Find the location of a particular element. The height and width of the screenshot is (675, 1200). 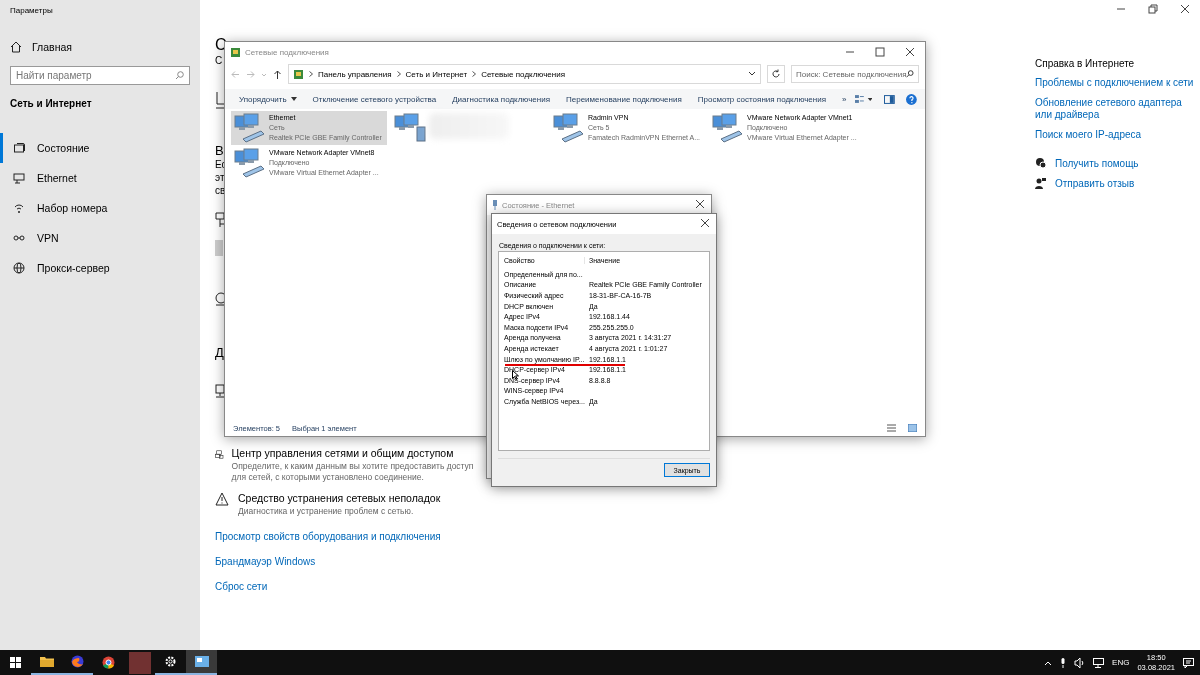

search-field: Найти параметр is located at coordinates (100, 75).